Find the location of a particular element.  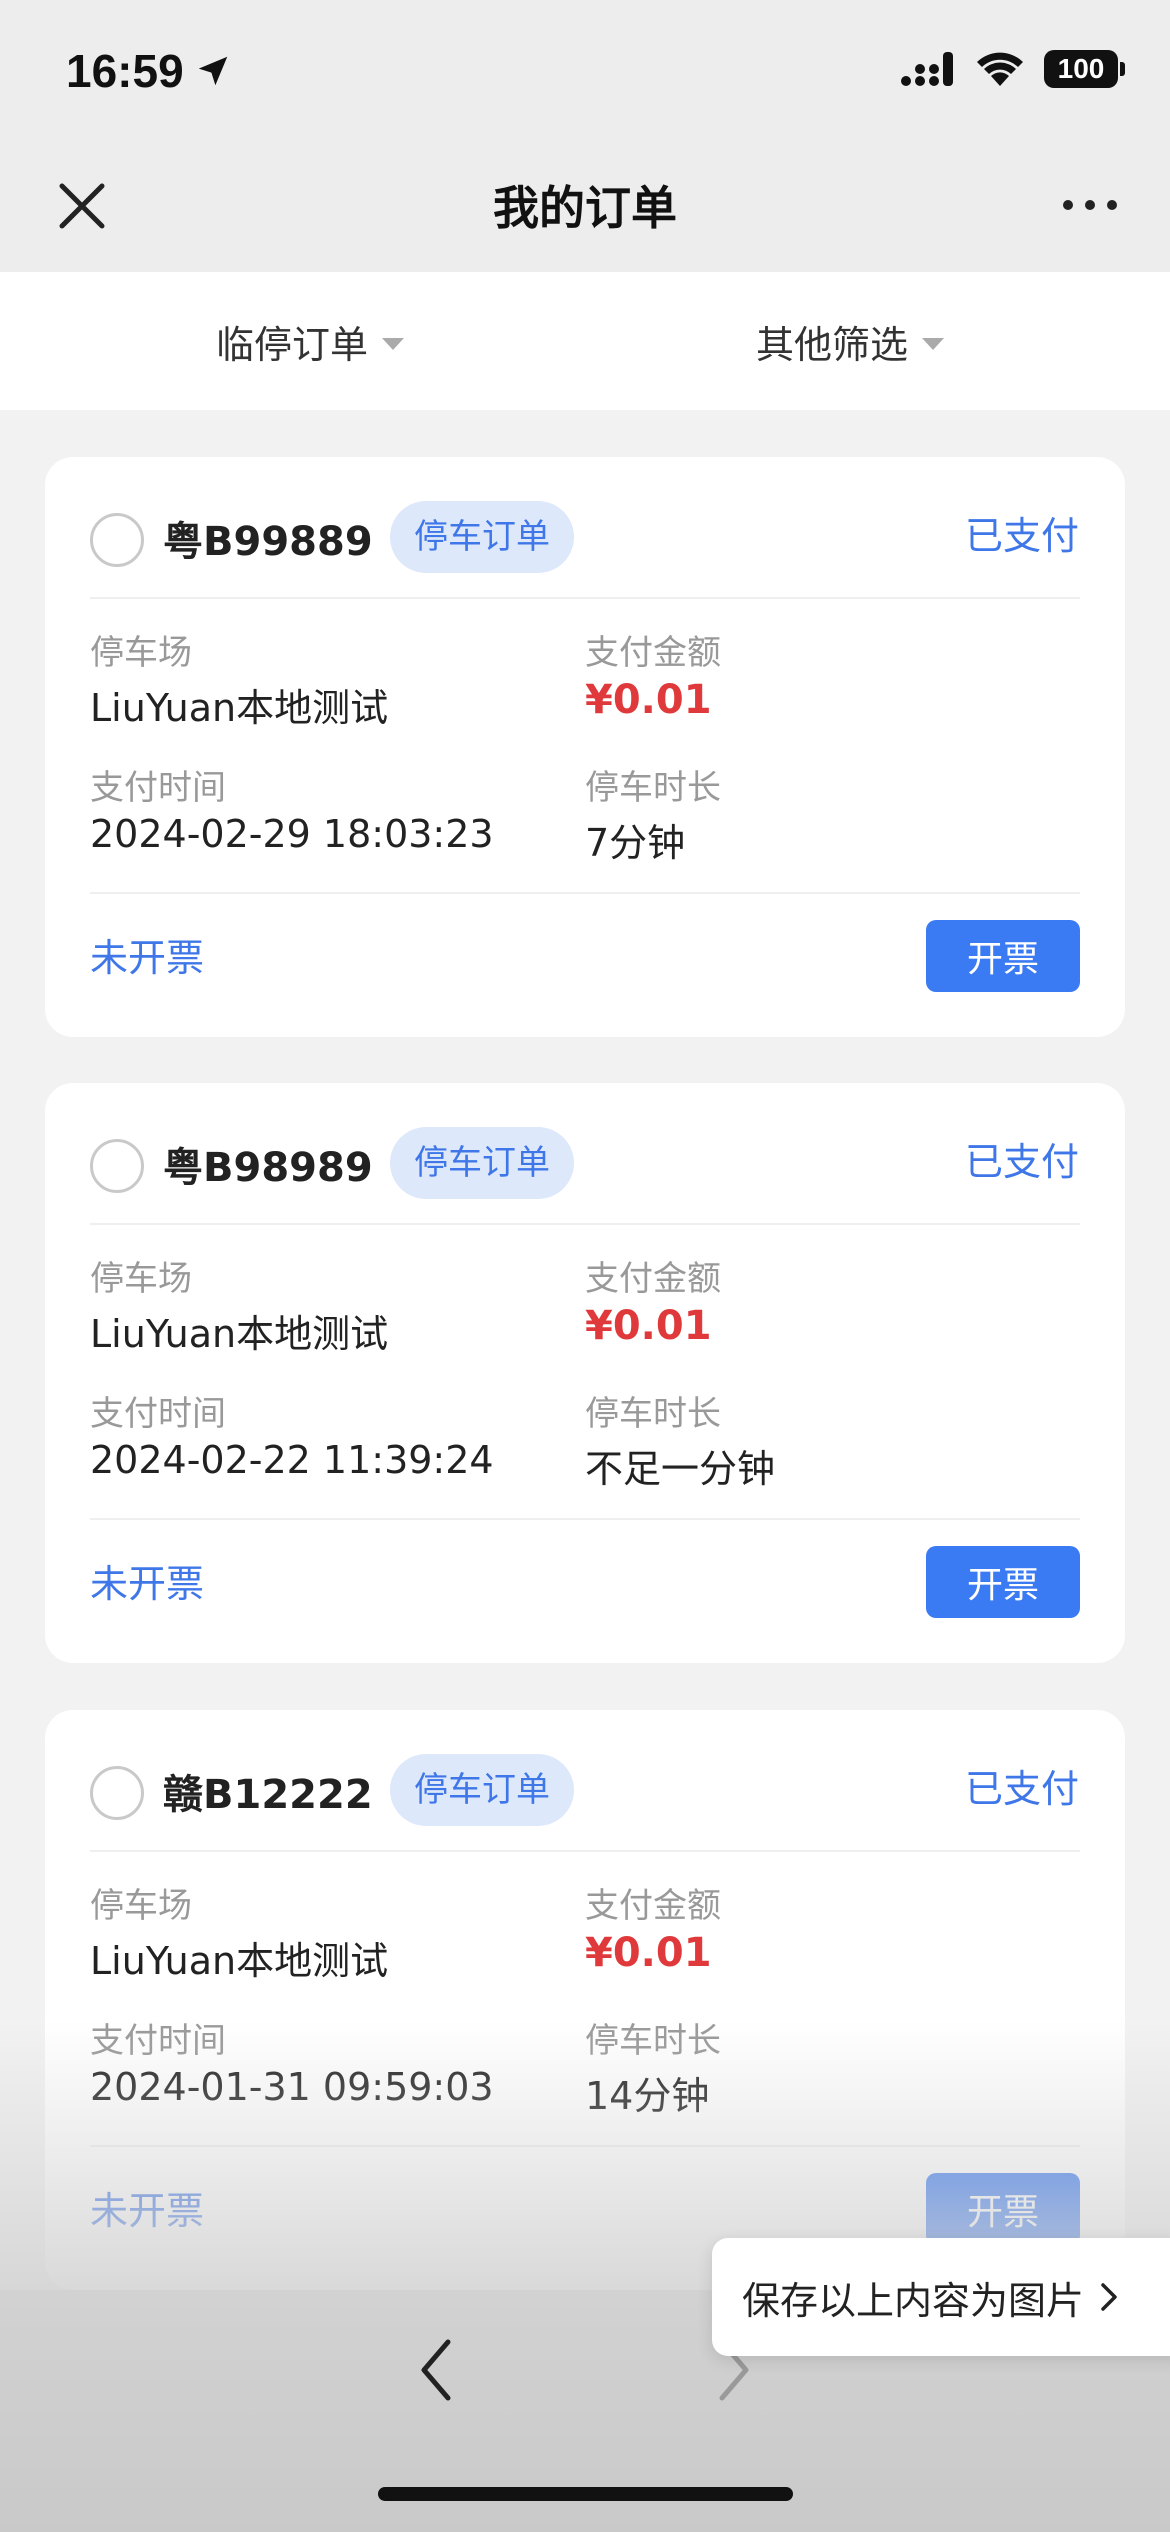

back-arrow-icon is located at coordinates (435, 2370).